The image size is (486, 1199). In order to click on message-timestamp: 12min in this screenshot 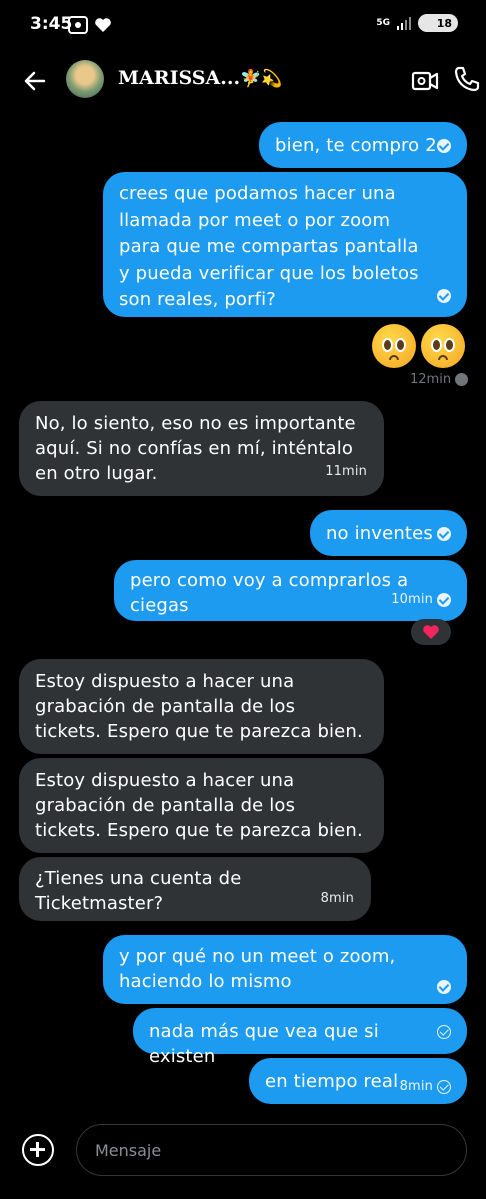, I will do `click(439, 379)`.